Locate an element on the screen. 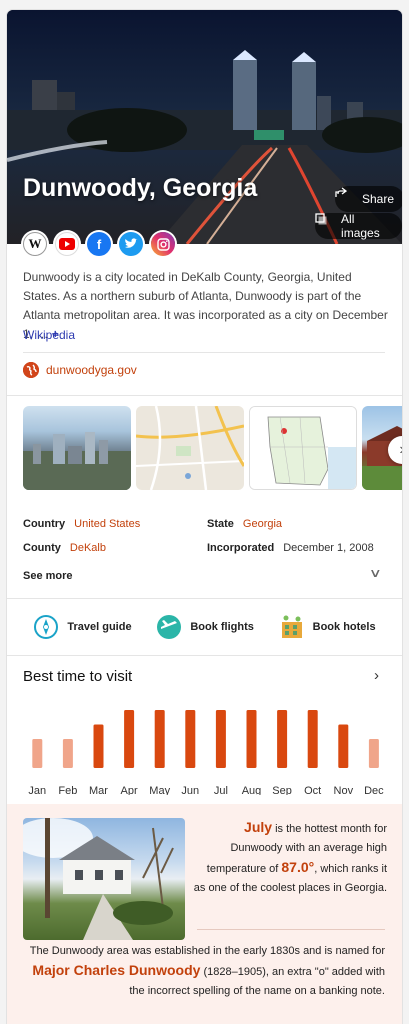 The height and width of the screenshot is (1024, 409). namesake-name: Major Charles Dunwoody is located at coordinates (116, 970).